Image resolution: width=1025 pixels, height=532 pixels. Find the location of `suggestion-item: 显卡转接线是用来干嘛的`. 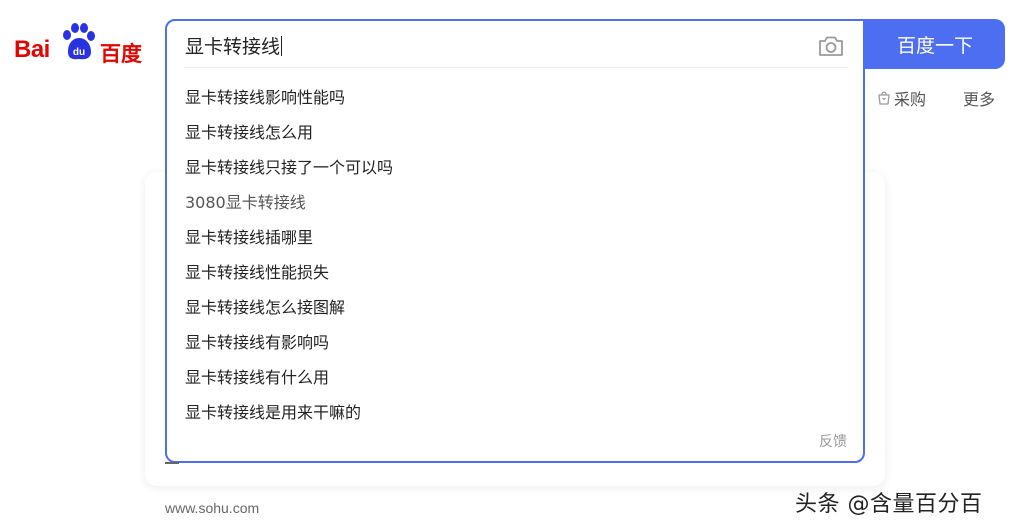

suggestion-item: 显卡转接线是用来干嘛的 is located at coordinates (289, 415).